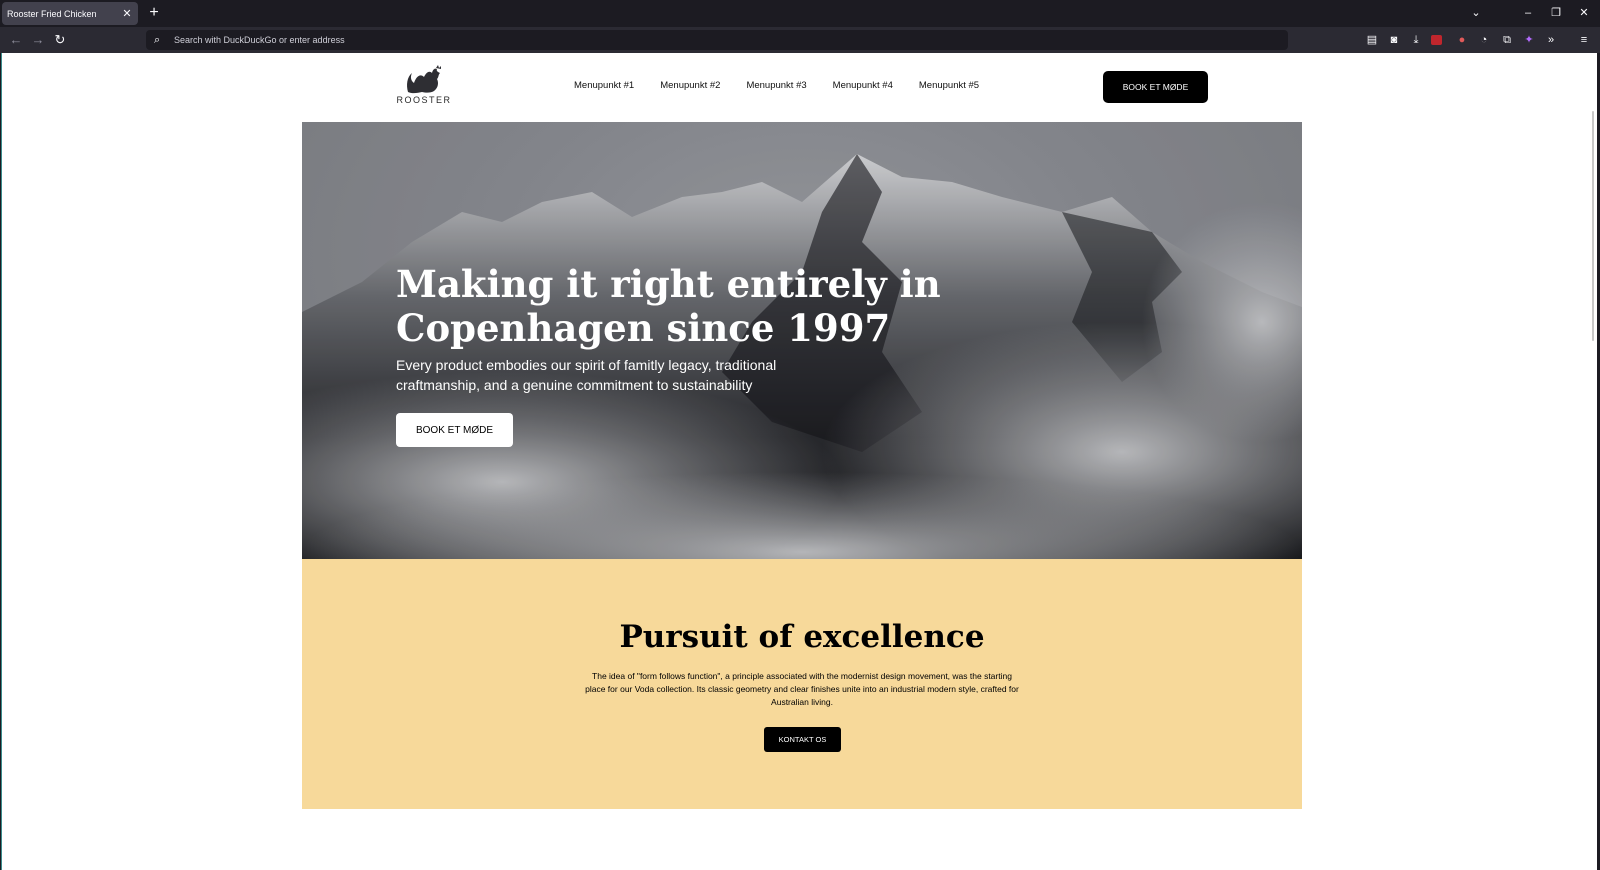 The height and width of the screenshot is (870, 1600). I want to click on reader-view-icon: ▤, so click(1372, 40).